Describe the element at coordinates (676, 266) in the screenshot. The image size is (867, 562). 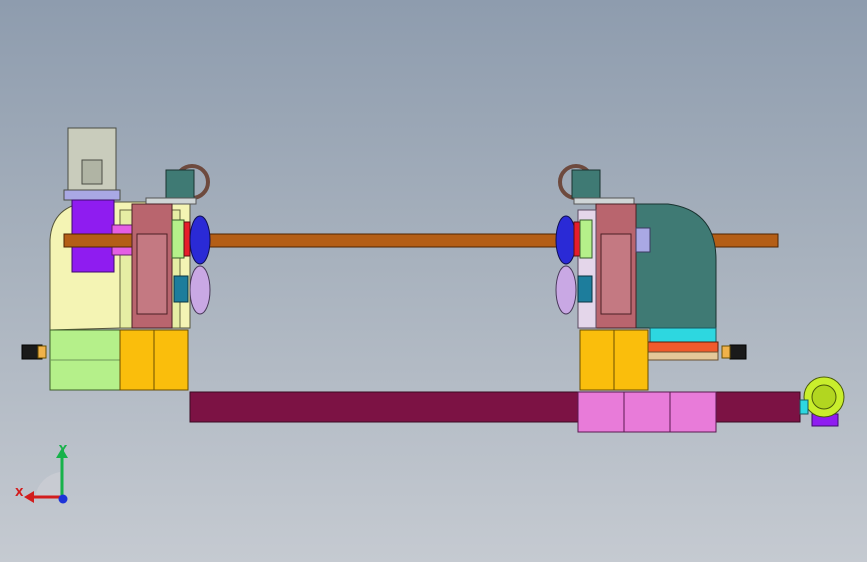
I see `right-housing` at that location.